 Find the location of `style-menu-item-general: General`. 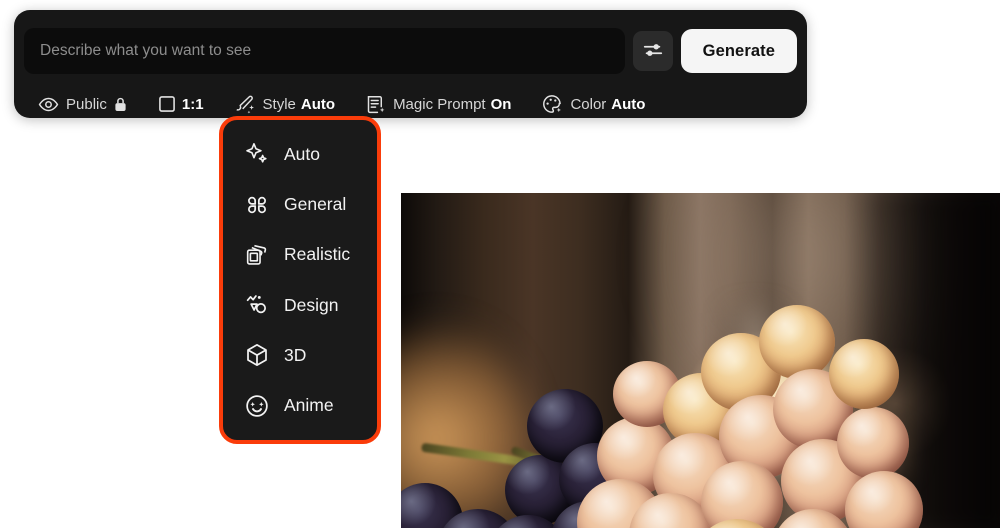

style-menu-item-general: General is located at coordinates (300, 204).